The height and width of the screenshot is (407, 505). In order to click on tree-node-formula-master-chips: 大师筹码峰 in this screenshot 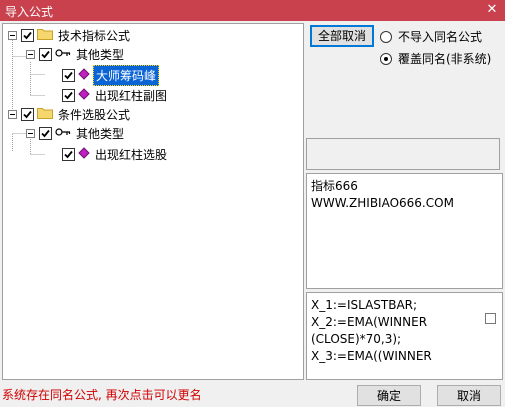, I will do `click(111, 75)`.